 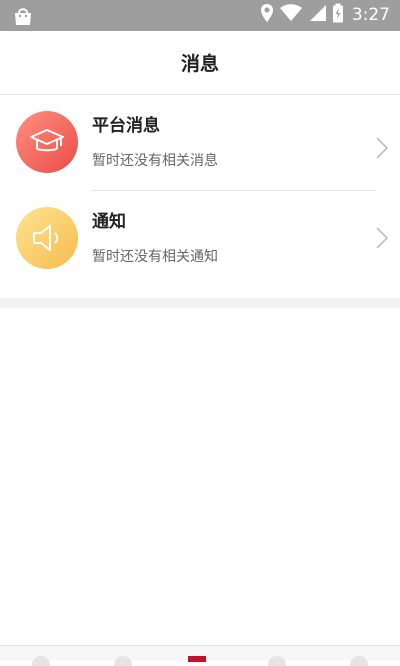 I want to click on shopping-bag-icon, so click(x=23, y=18).